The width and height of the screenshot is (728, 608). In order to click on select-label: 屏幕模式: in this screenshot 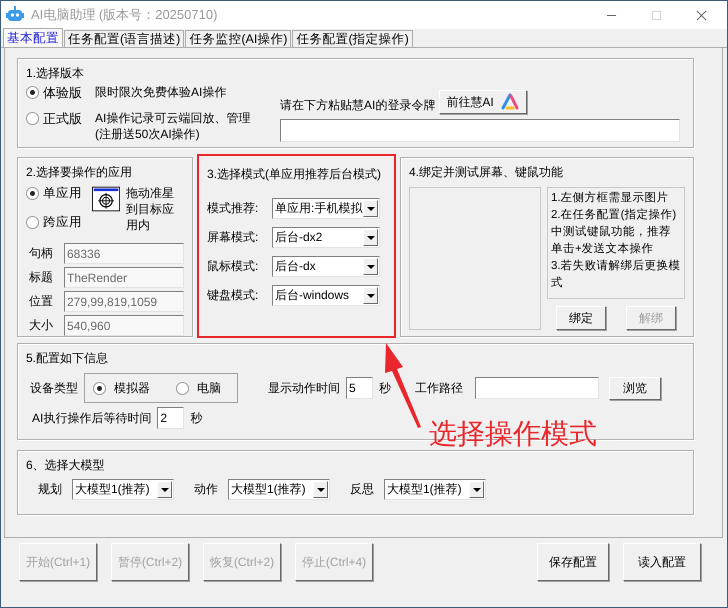, I will do `click(233, 237)`.